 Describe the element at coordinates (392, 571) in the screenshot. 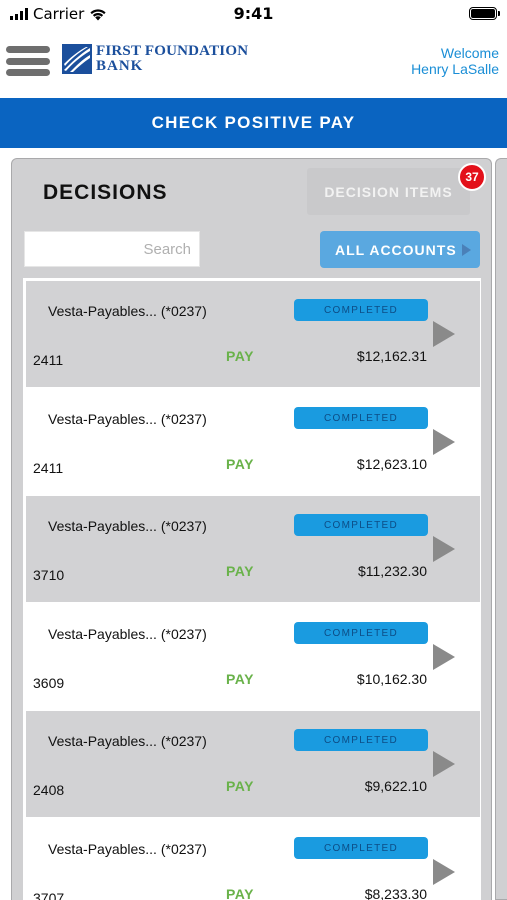

I see `check-amount: $11,232.30` at that location.